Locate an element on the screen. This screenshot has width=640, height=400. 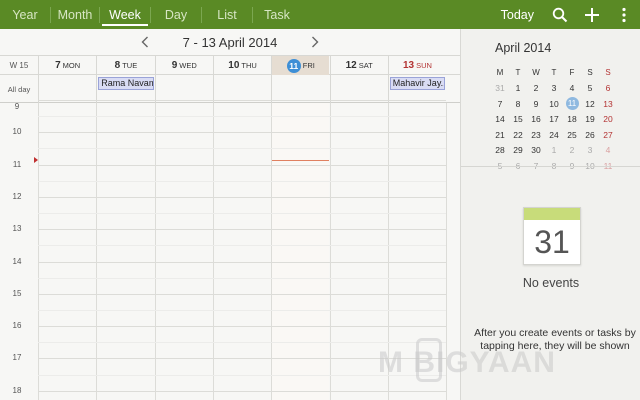
mini-calendar-day: 12 is located at coordinates (590, 104).